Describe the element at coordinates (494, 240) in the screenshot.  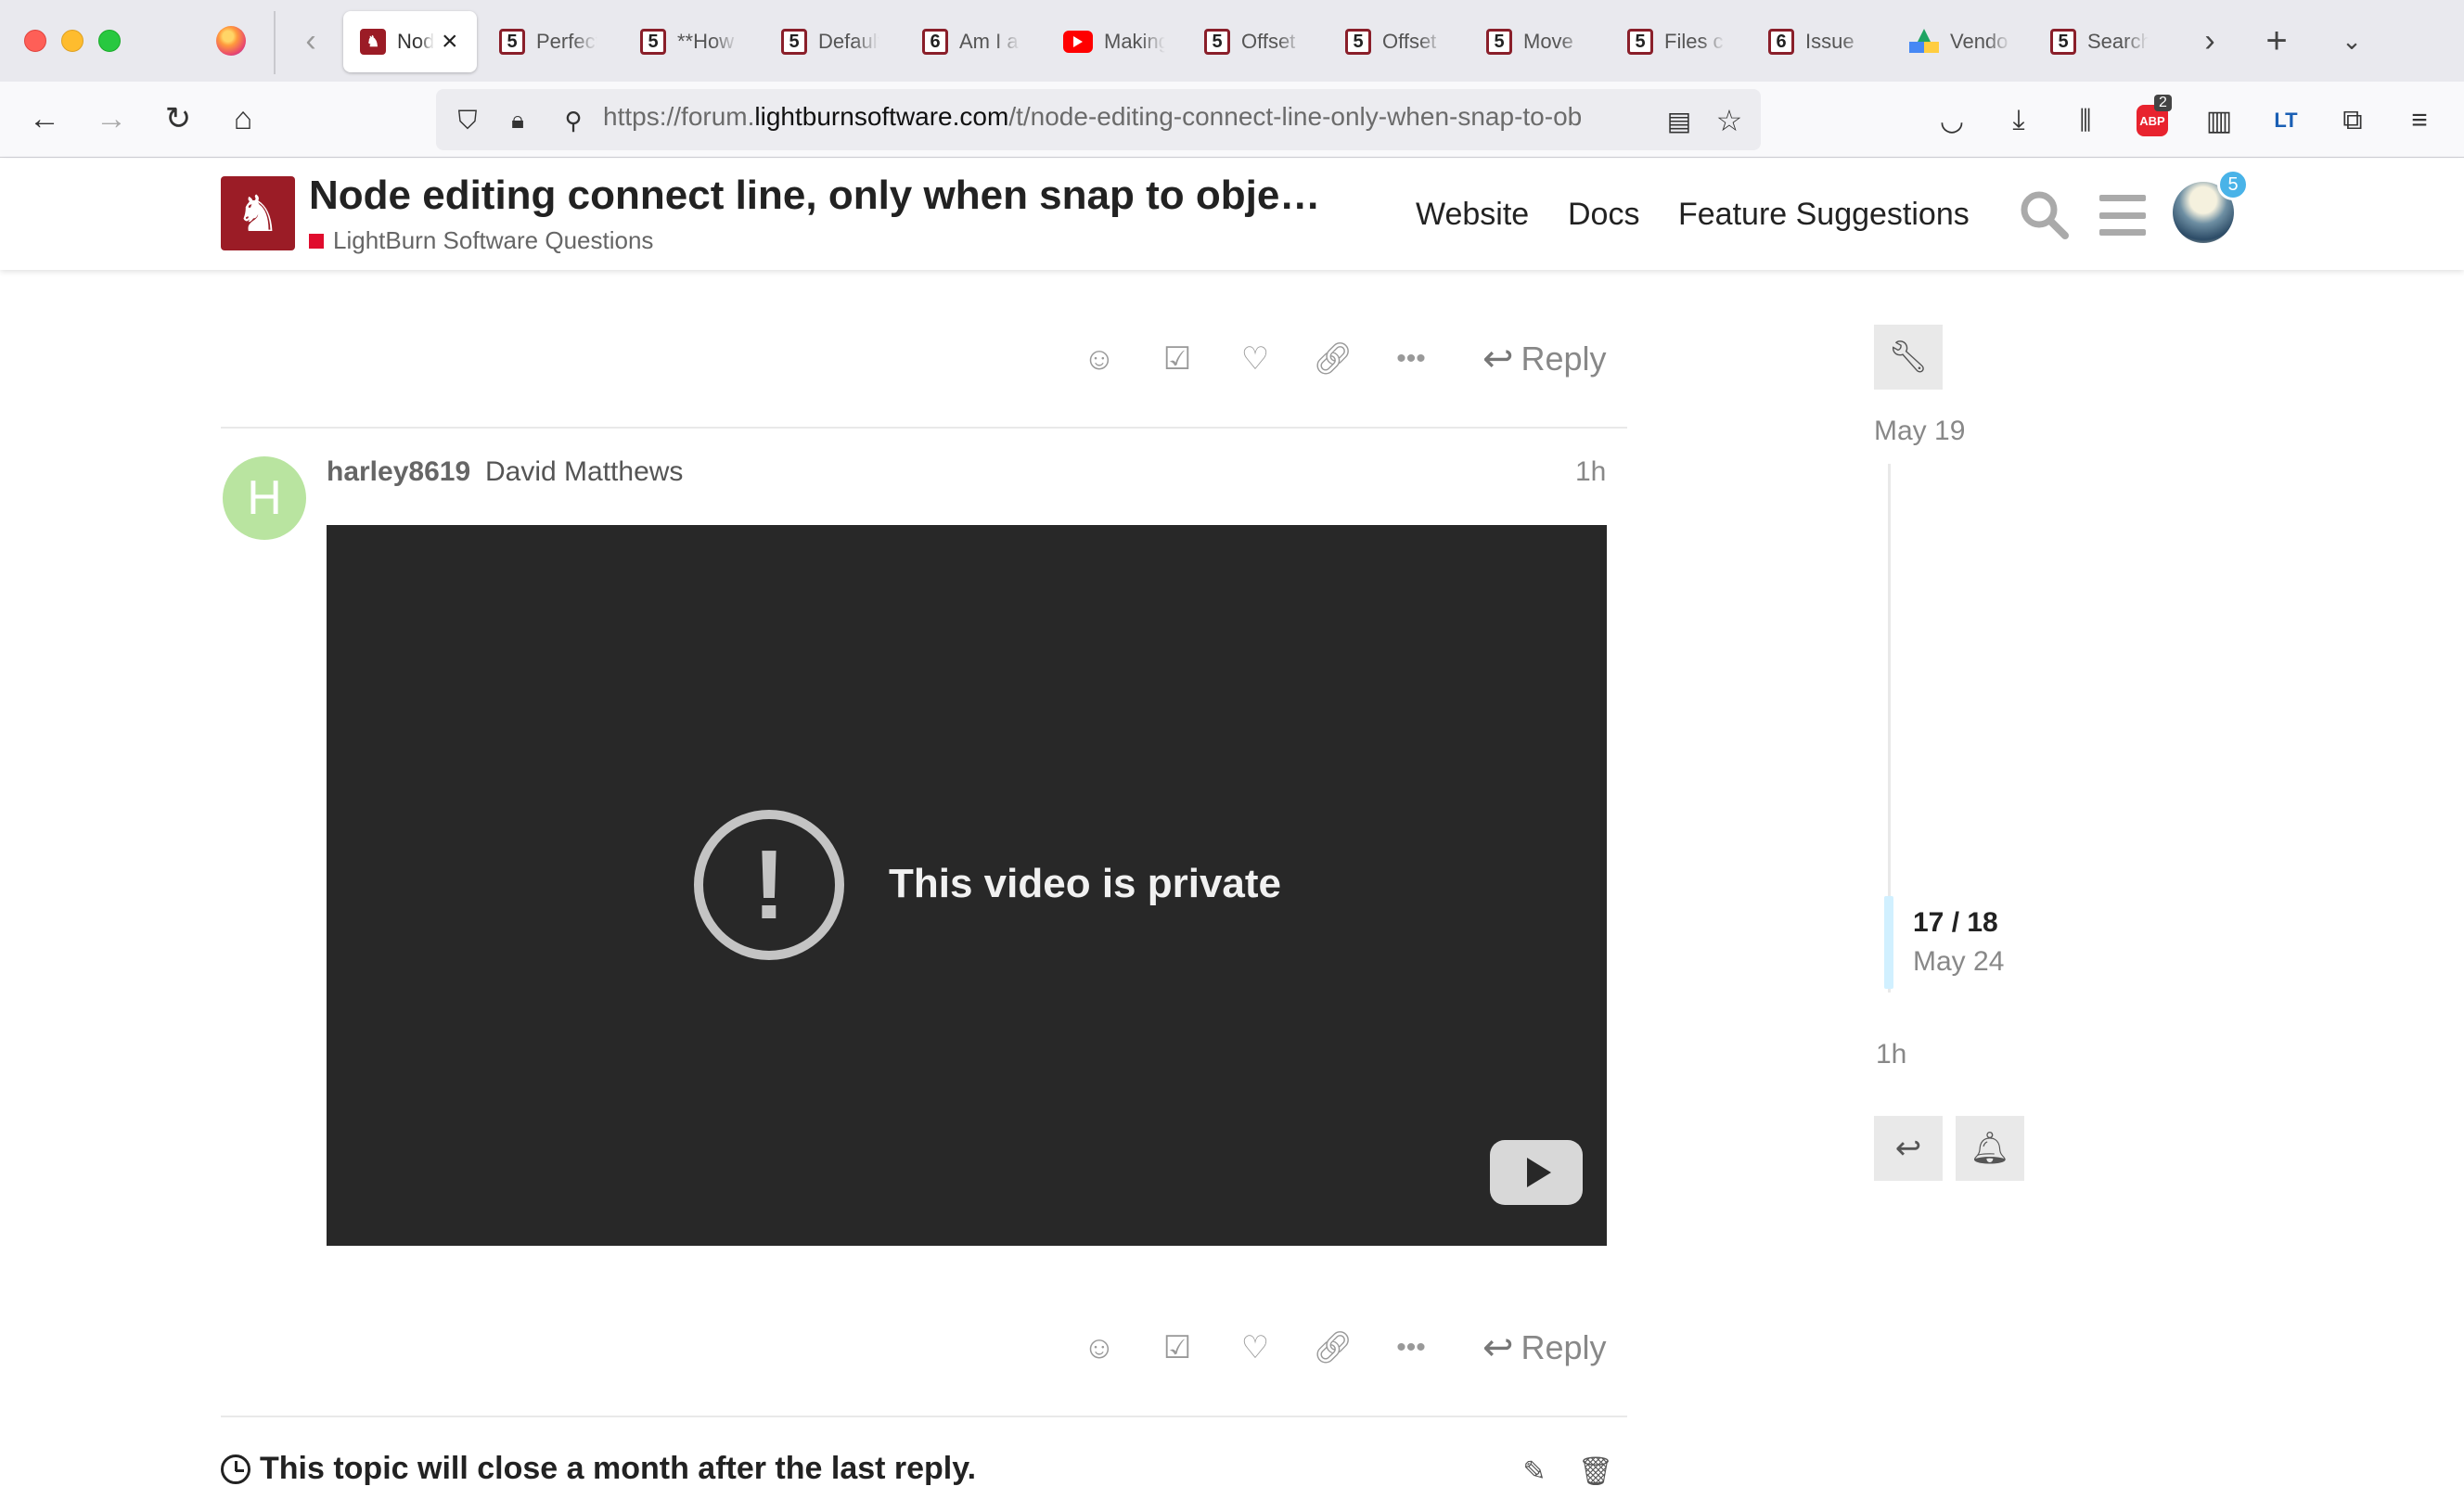
I see `category-label: LightBurn Software Questions` at that location.